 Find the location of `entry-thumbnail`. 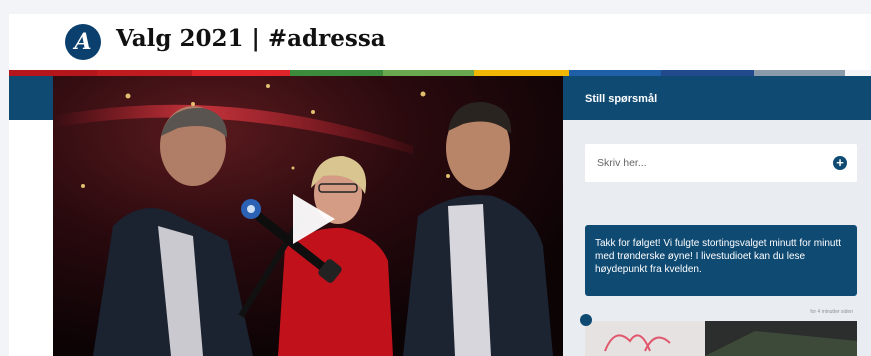

entry-thumbnail is located at coordinates (721, 338).